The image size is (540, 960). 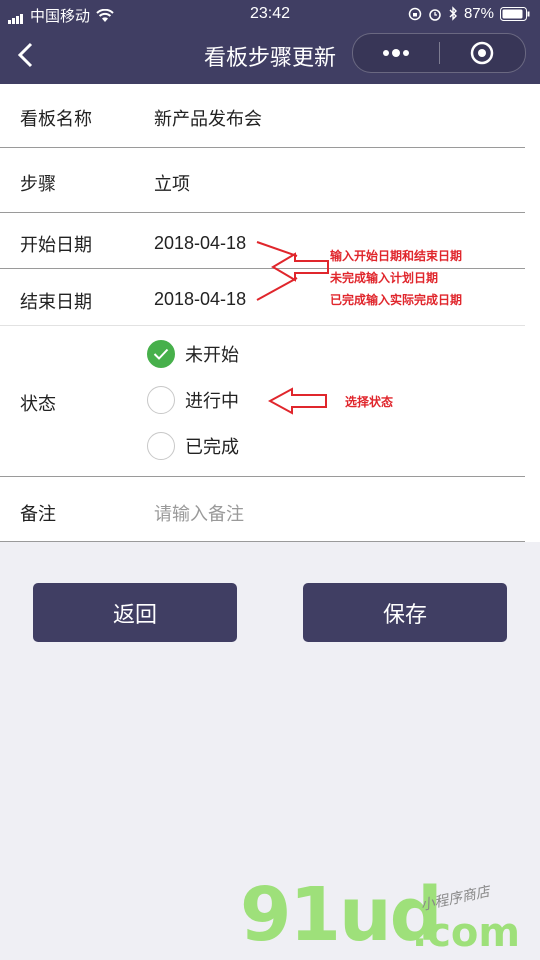 I want to click on status-option-label: 进行中, so click(x=212, y=401).